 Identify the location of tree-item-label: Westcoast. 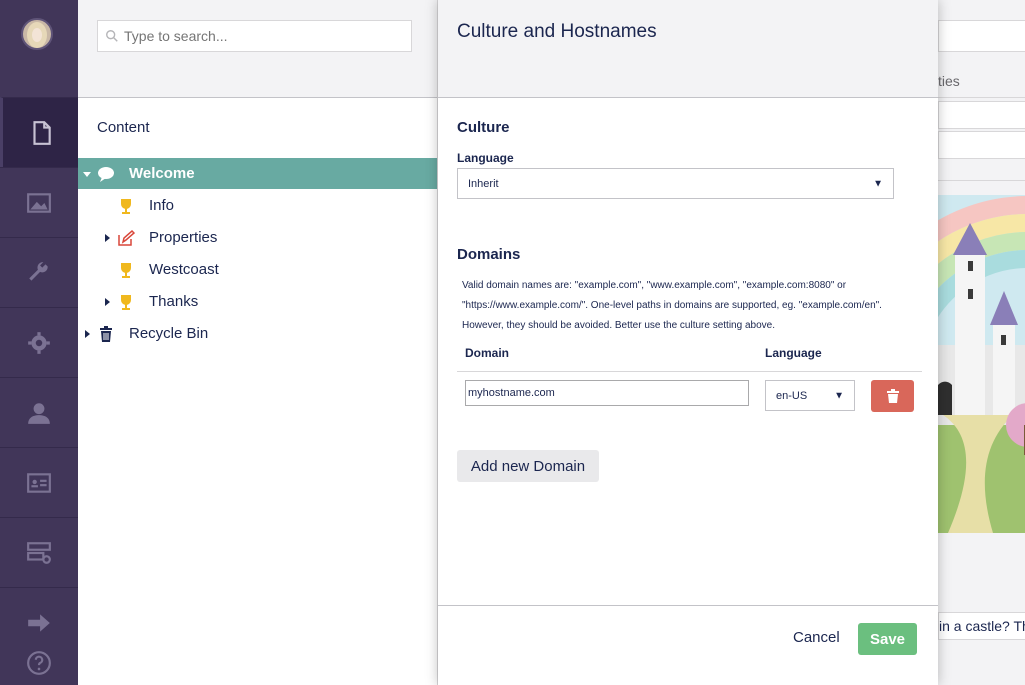
(184, 269).